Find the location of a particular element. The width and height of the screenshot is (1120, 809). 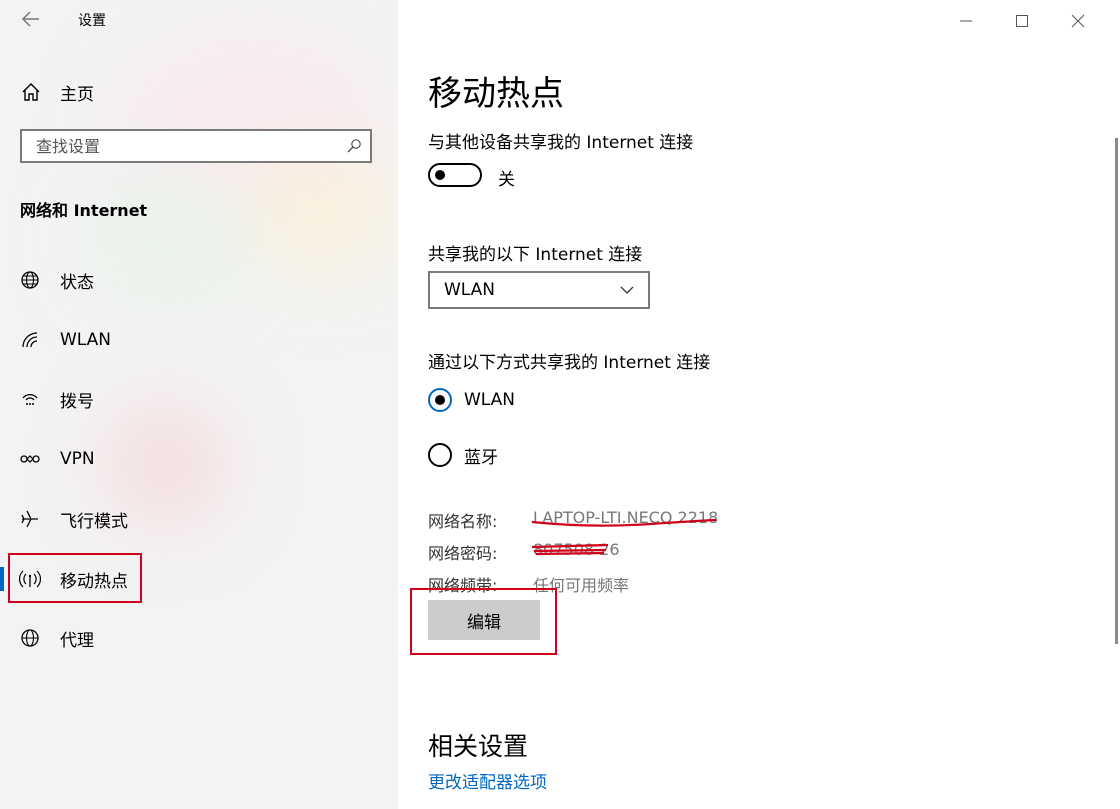

maximize-button is located at coordinates (1022, 21).